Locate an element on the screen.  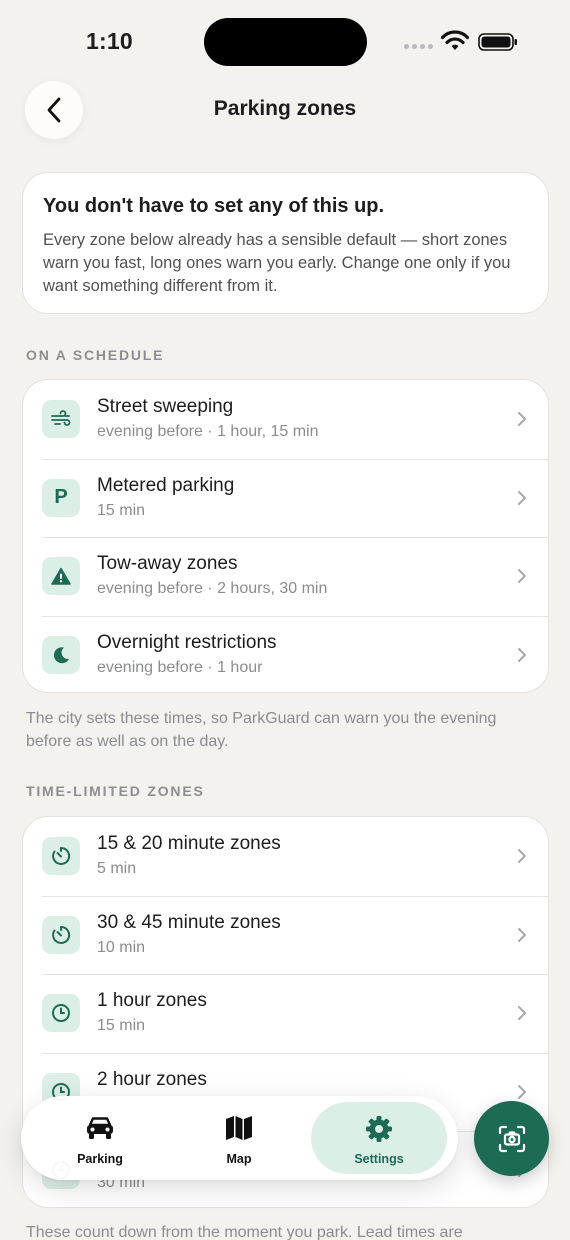
row-title: 30 & 45 minute zones is located at coordinates (189, 922).